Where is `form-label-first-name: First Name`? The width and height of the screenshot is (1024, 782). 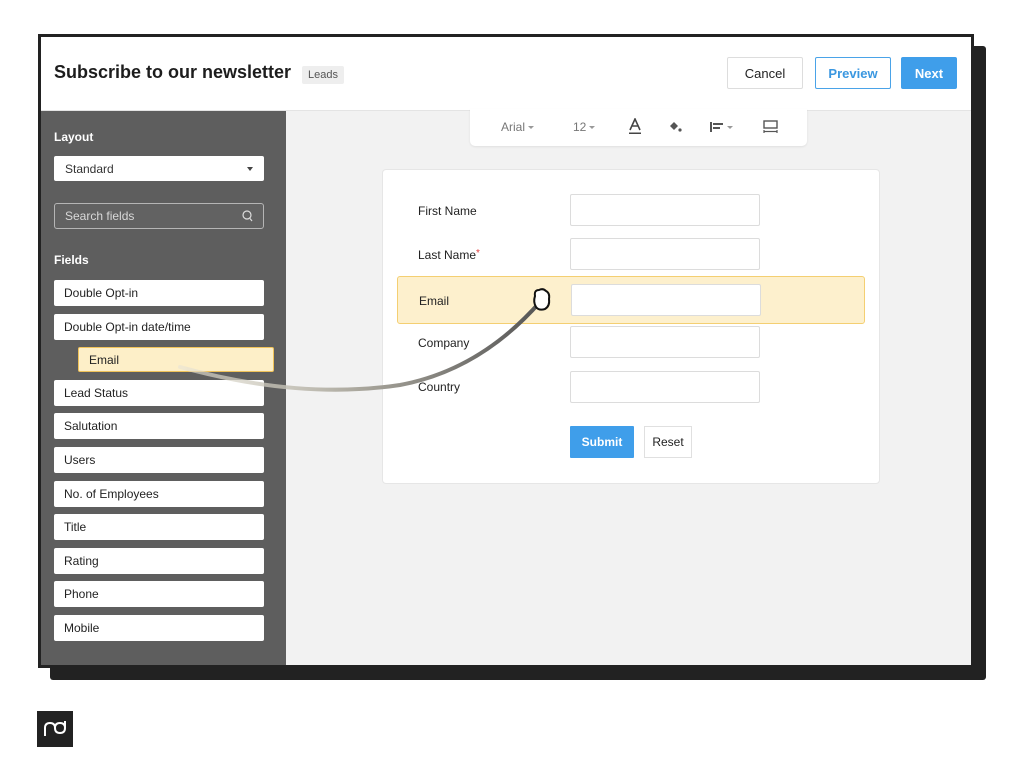
form-label-first-name: First Name is located at coordinates (447, 211).